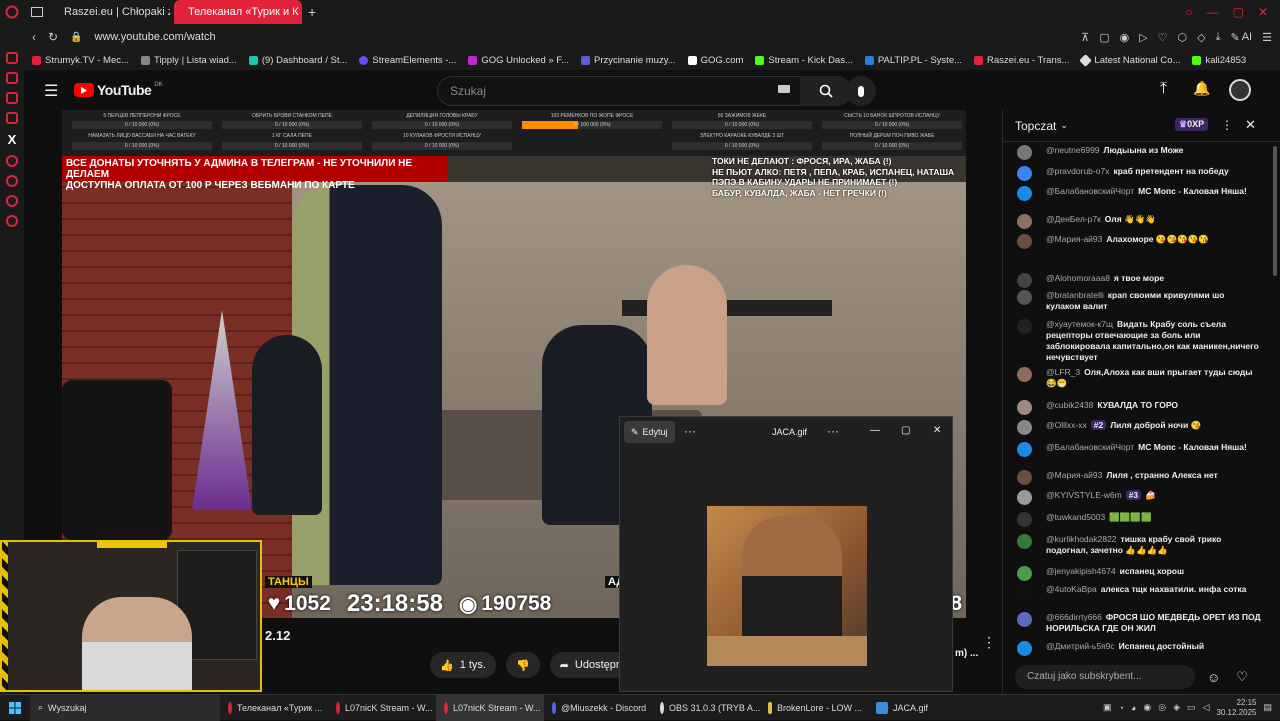 This screenshot has height=721, width=1280. What do you see at coordinates (53, 37) in the screenshot?
I see `reload-icon: ↻` at bounding box center [53, 37].